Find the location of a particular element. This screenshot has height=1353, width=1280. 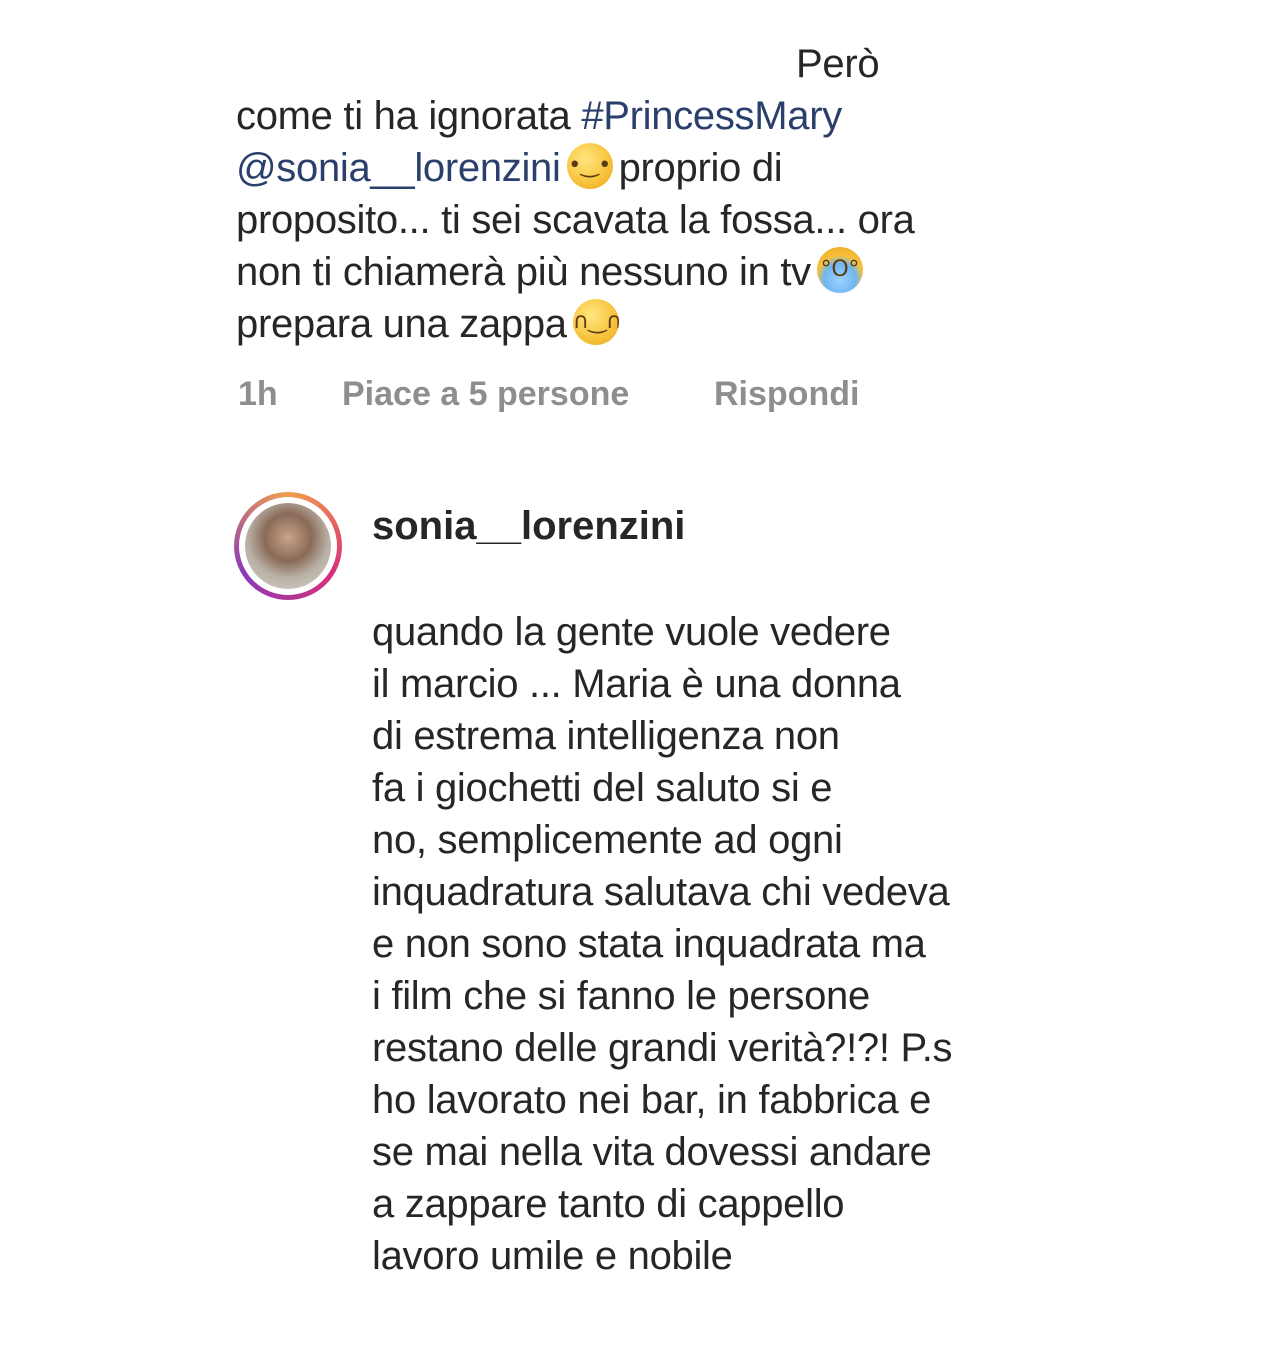

reply-line: ho lavorato nei bar, in fabbrica e is located at coordinates (652, 1100).